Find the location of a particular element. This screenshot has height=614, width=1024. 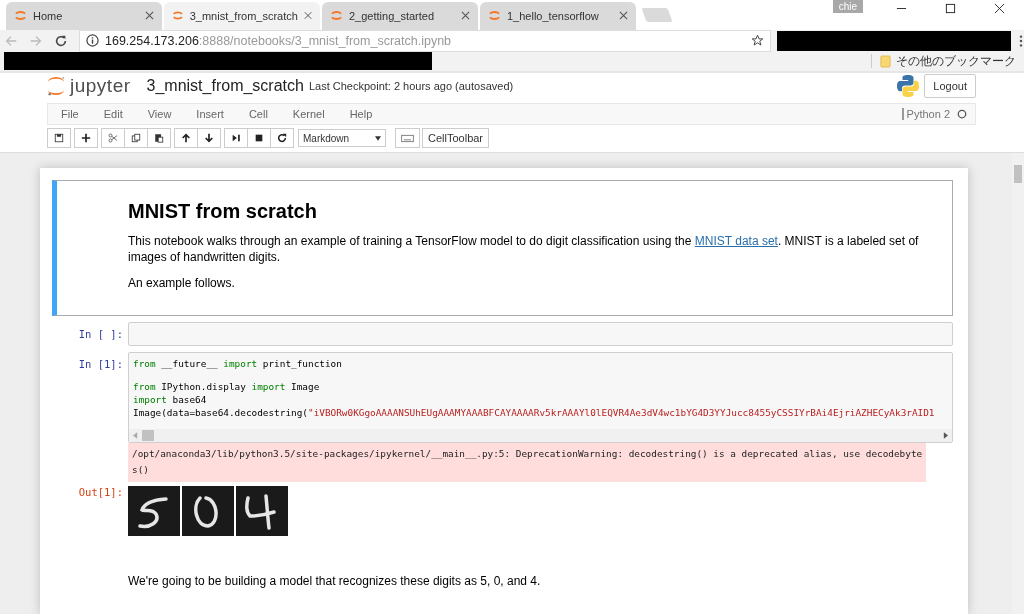

paste-button is located at coordinates (159, 138).